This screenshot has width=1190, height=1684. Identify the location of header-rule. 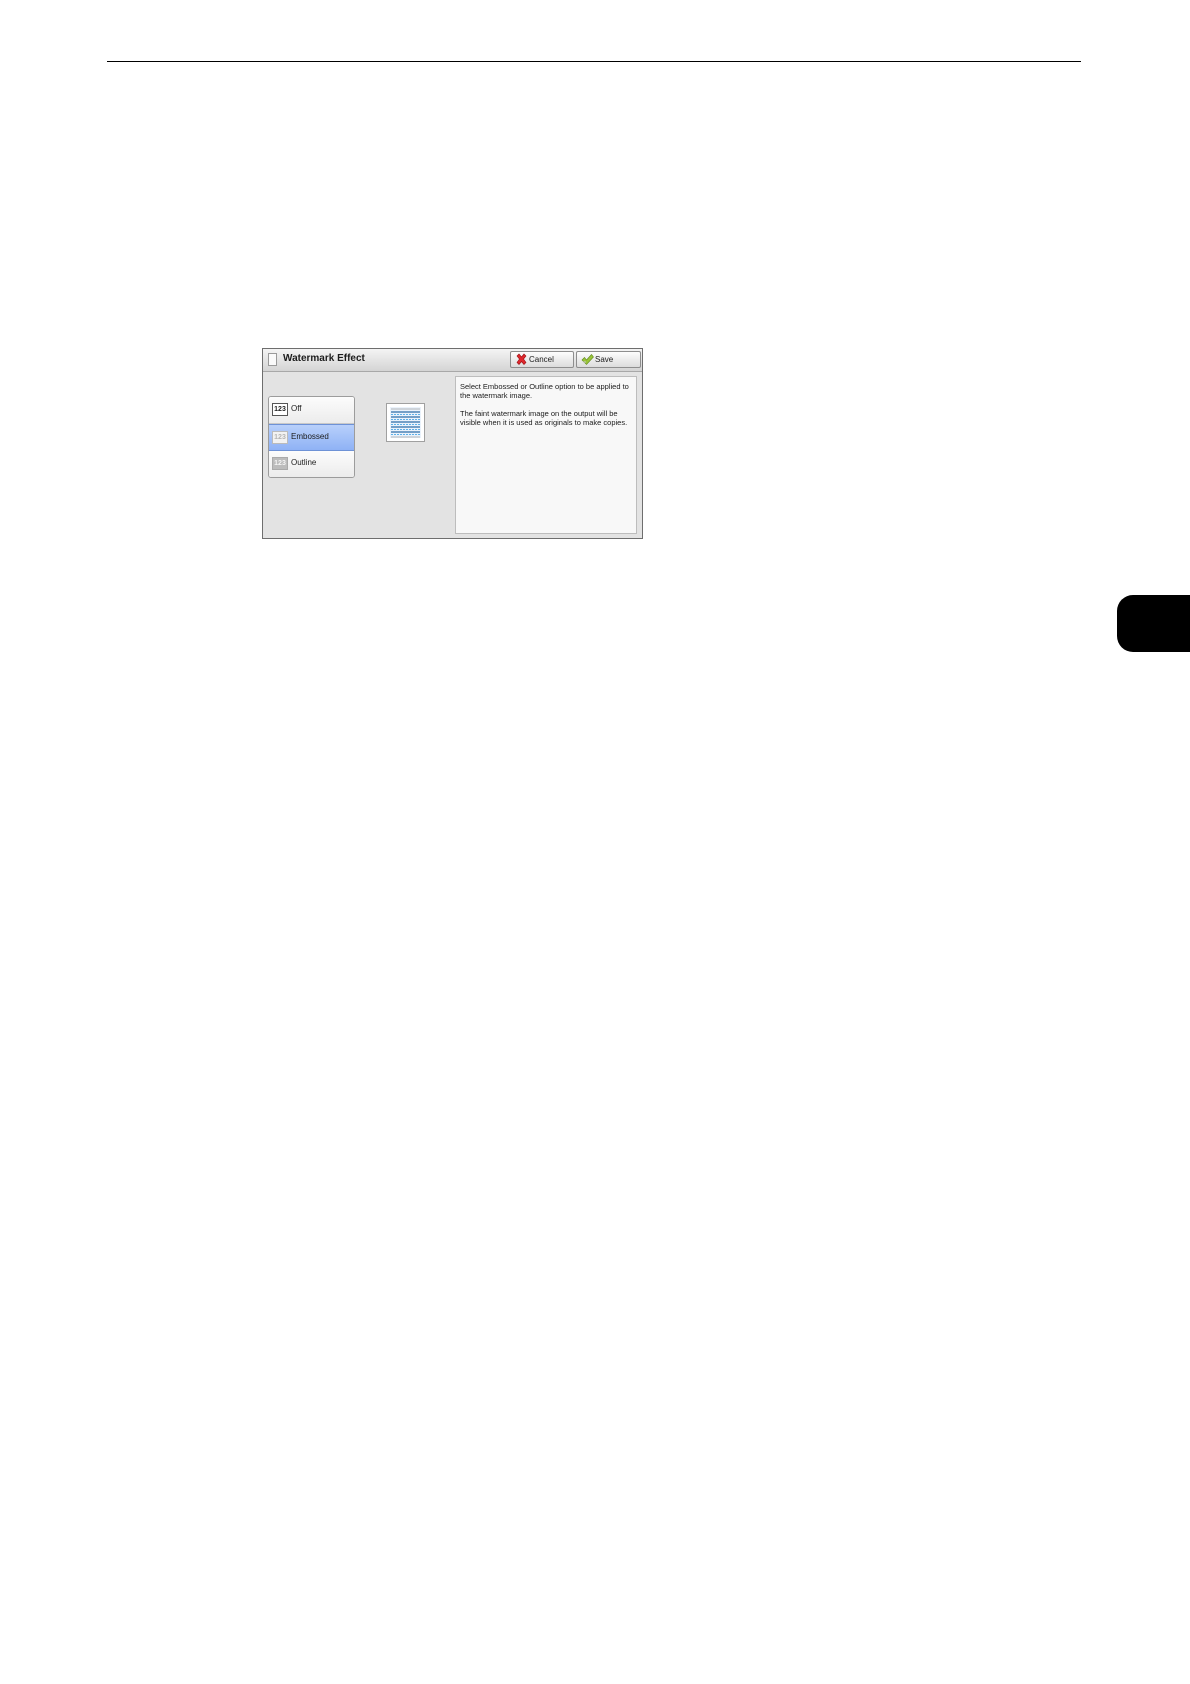
(594, 61).